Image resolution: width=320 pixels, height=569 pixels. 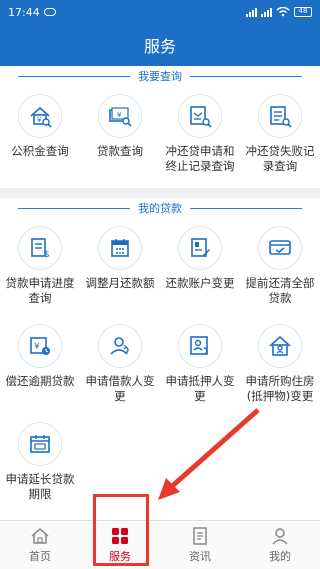 What do you see at coordinates (40, 444) in the screenshot?
I see `extend-term-icon` at bounding box center [40, 444].